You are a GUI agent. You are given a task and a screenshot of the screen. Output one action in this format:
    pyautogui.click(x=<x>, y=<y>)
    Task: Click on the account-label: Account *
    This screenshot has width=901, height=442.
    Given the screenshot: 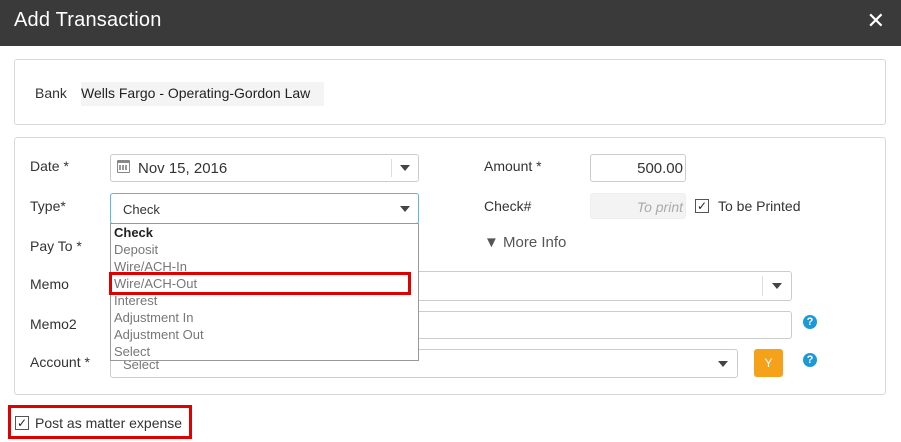 What is the action you would take?
    pyautogui.click(x=60, y=362)
    